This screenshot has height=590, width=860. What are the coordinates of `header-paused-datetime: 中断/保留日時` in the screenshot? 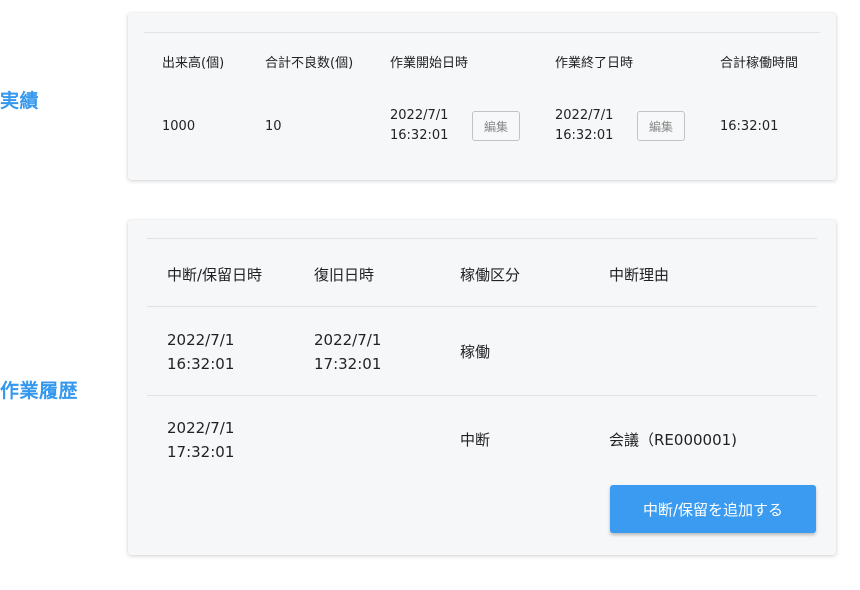 It's located at (215, 275).